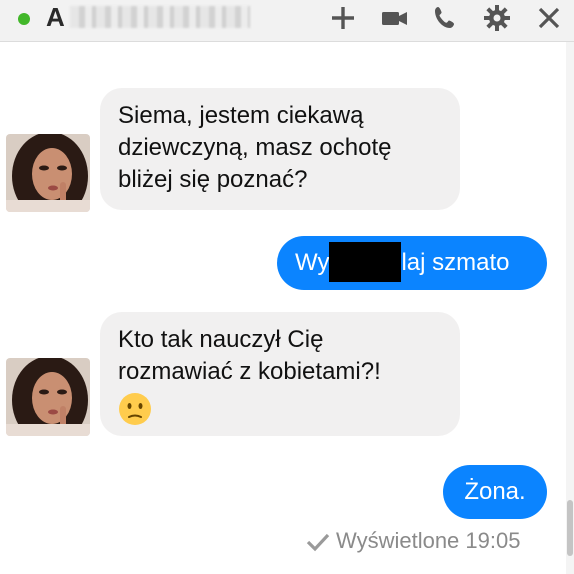  I want to click on close-icon, so click(549, 18).